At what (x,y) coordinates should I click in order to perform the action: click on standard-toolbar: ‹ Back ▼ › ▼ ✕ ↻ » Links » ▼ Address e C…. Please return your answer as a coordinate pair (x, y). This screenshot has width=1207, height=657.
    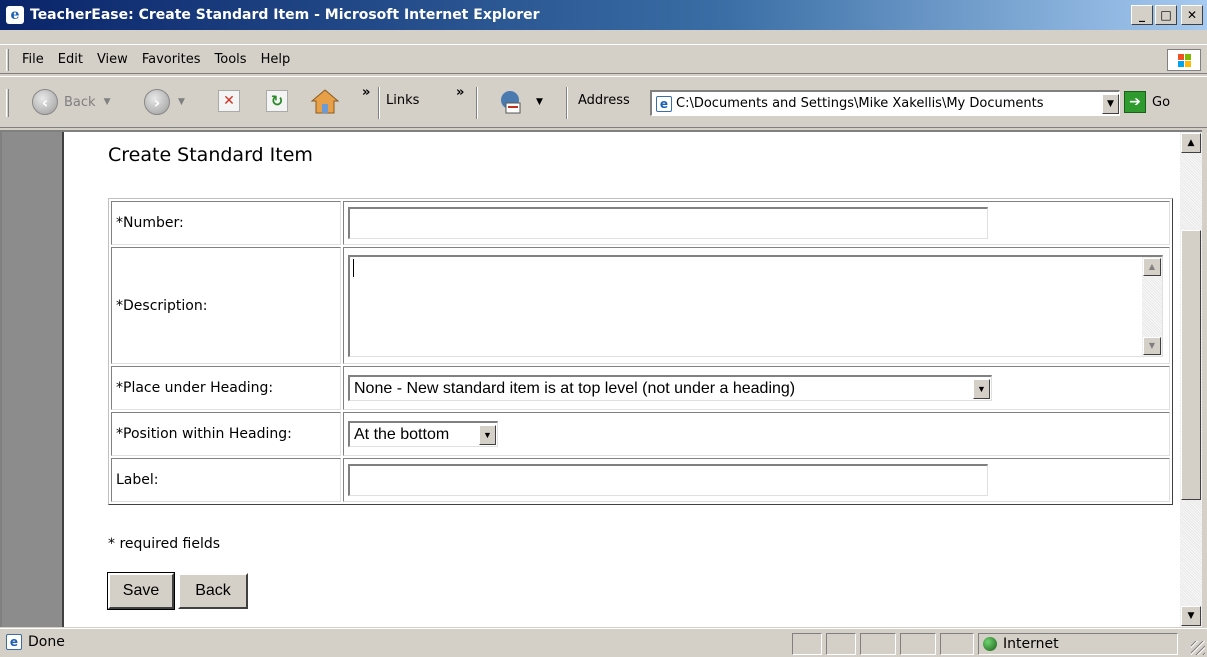
    Looking at the image, I should click on (603, 102).